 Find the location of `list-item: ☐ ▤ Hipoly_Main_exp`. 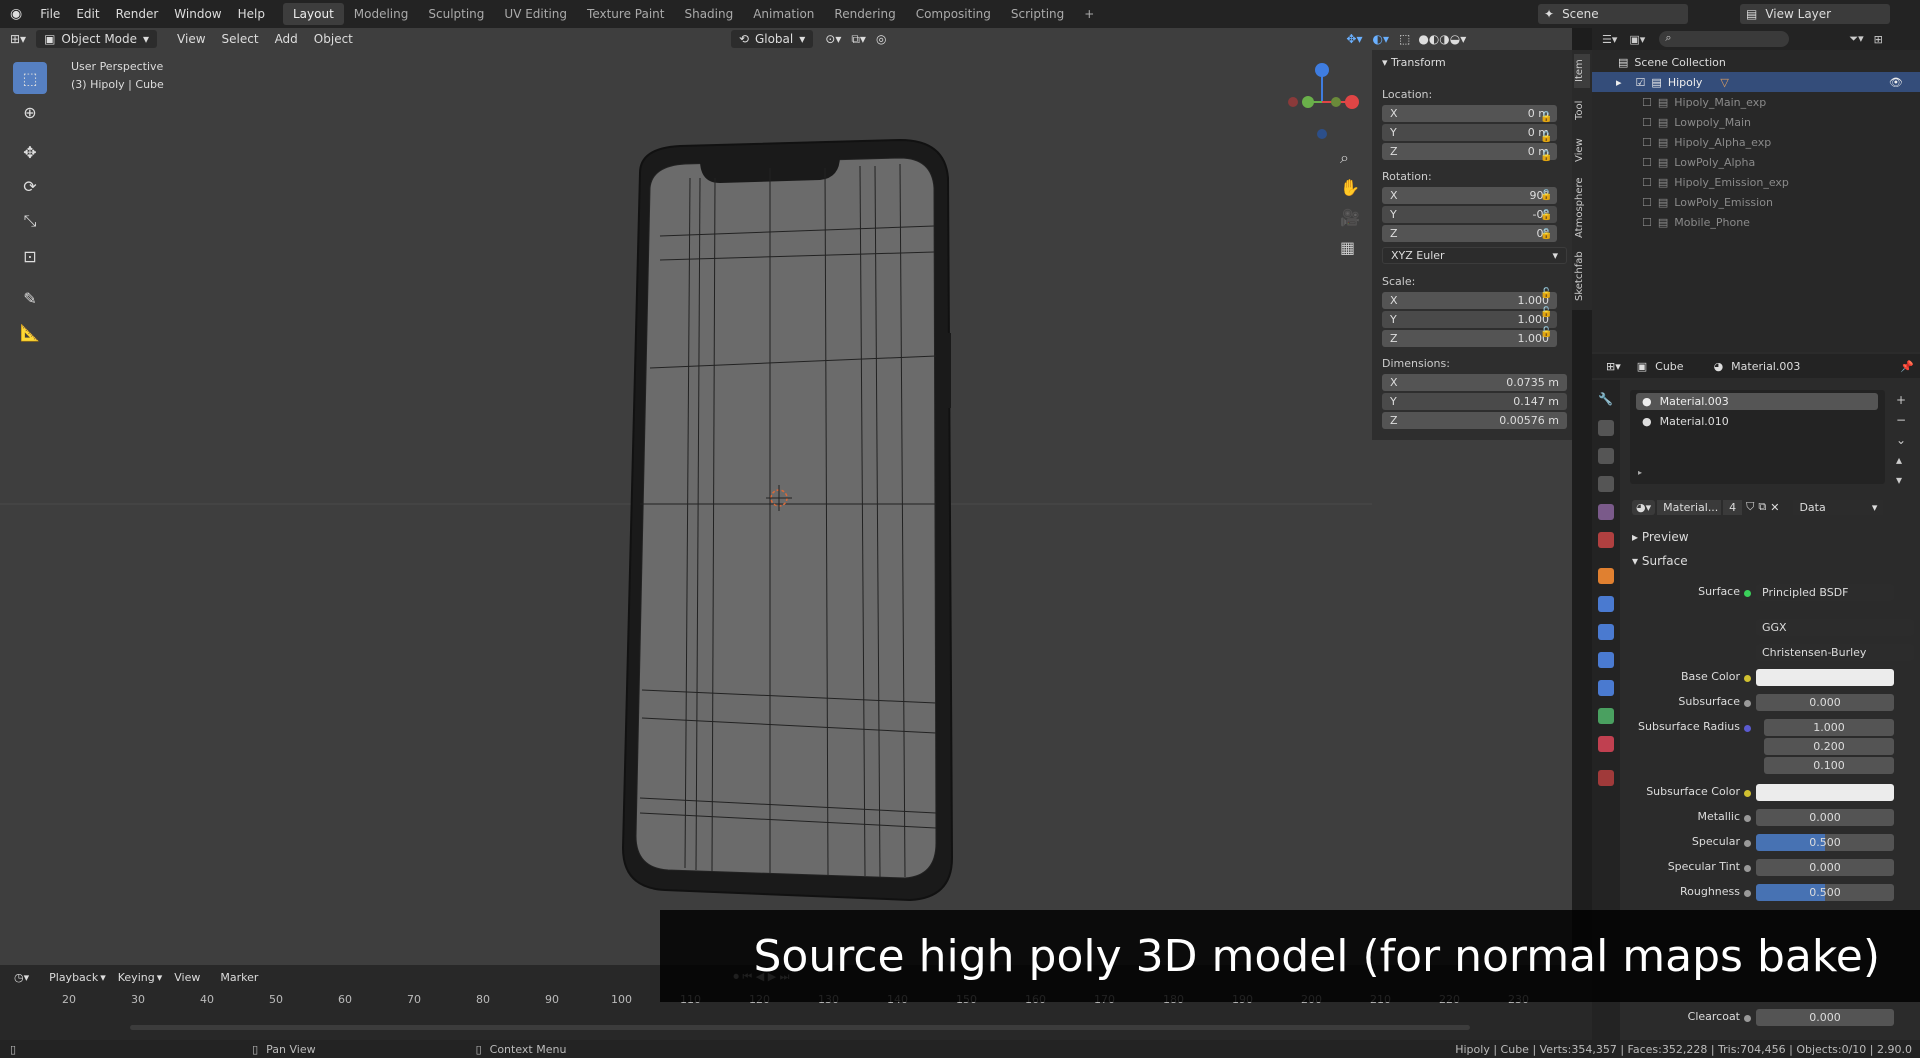

list-item: ☐ ▤ Hipoly_Main_exp is located at coordinates (1756, 102).